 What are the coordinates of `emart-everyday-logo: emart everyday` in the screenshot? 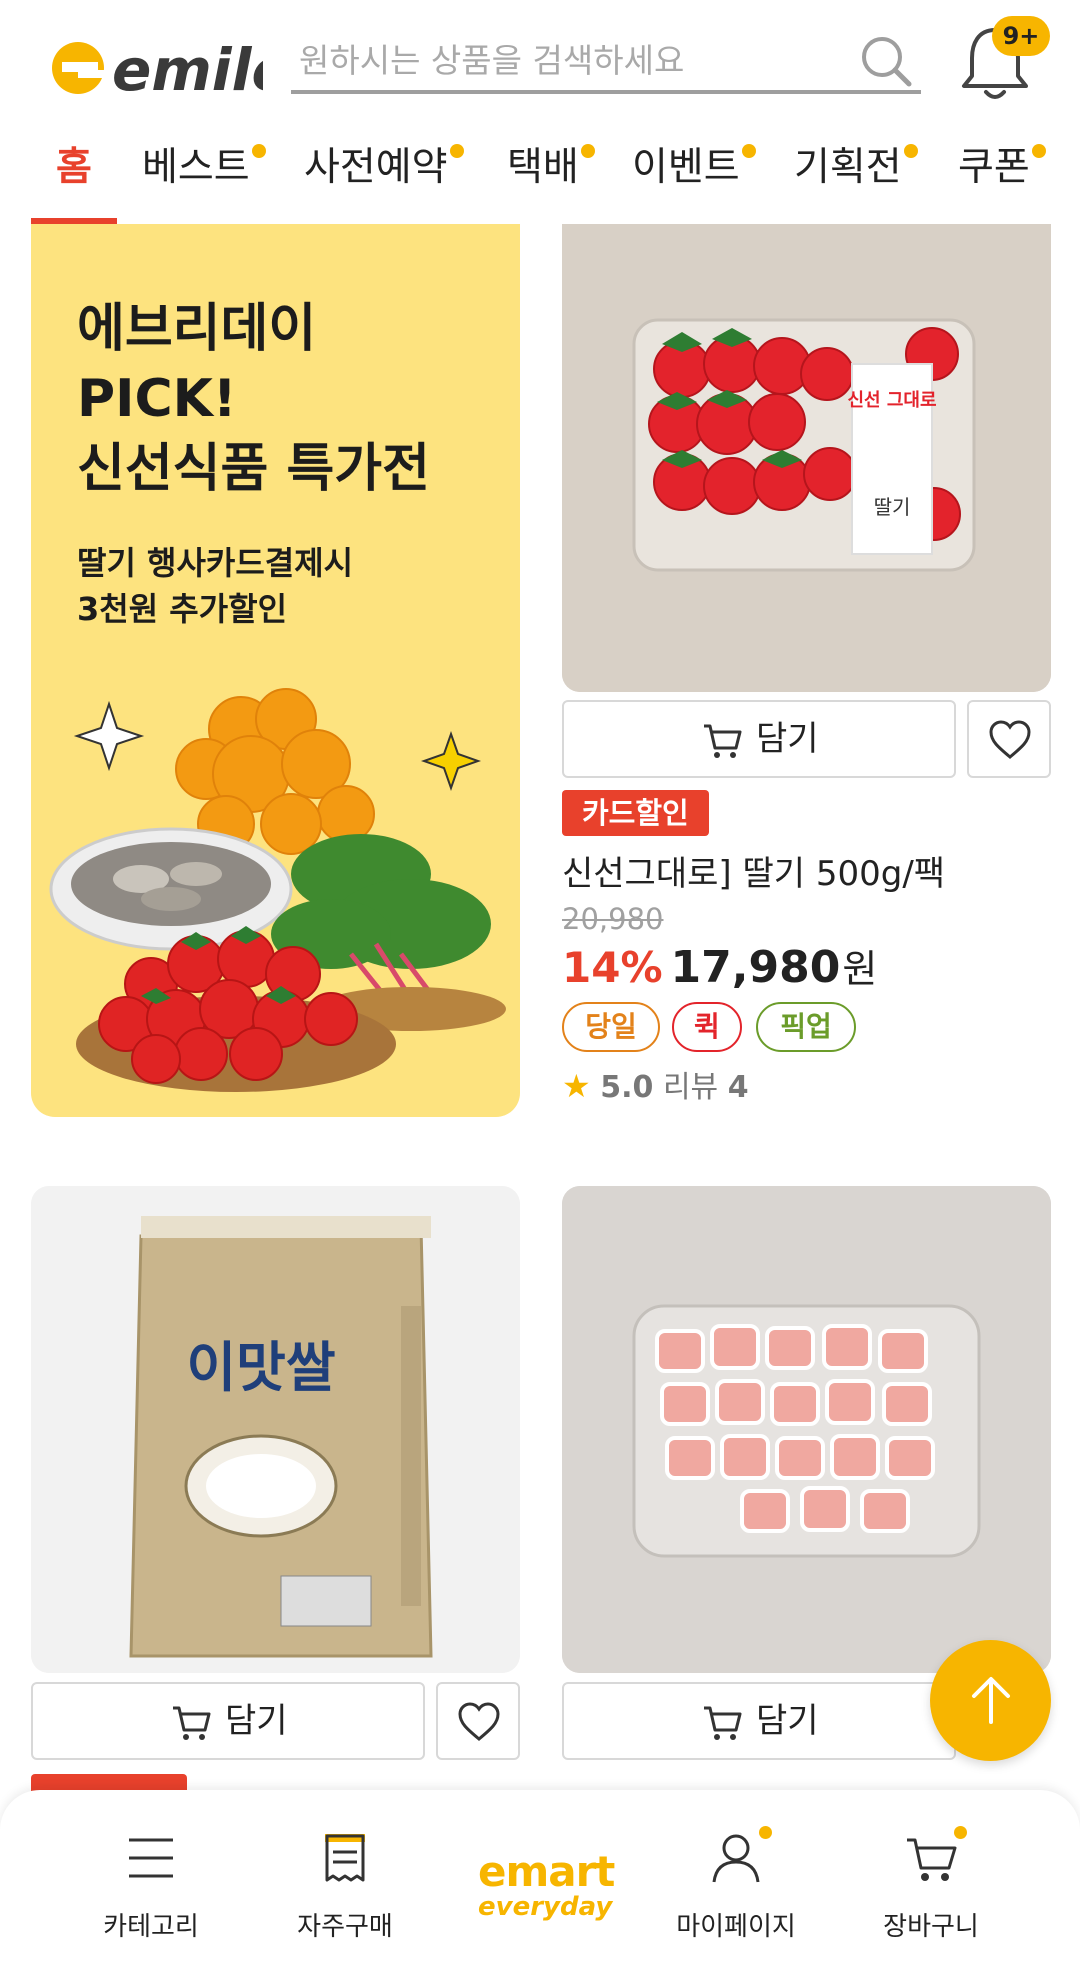 It's located at (546, 1888).